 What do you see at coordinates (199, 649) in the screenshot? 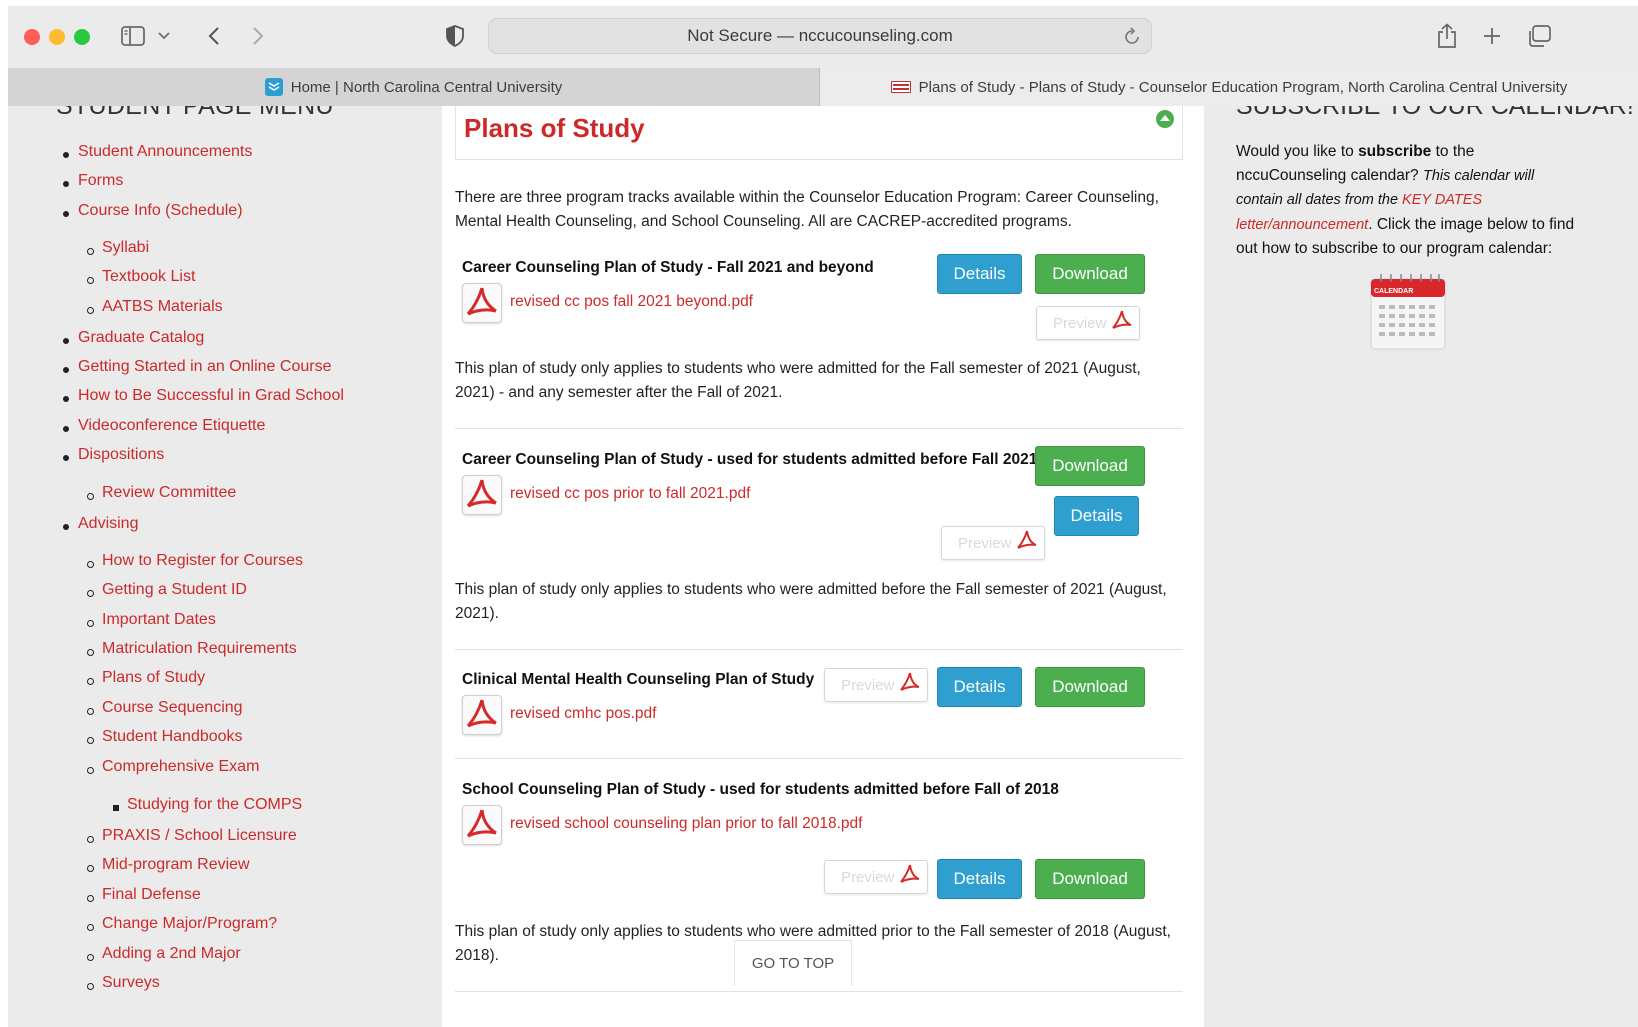
I see `menu-matriculation-requirements: Matriculation Requirements` at bounding box center [199, 649].